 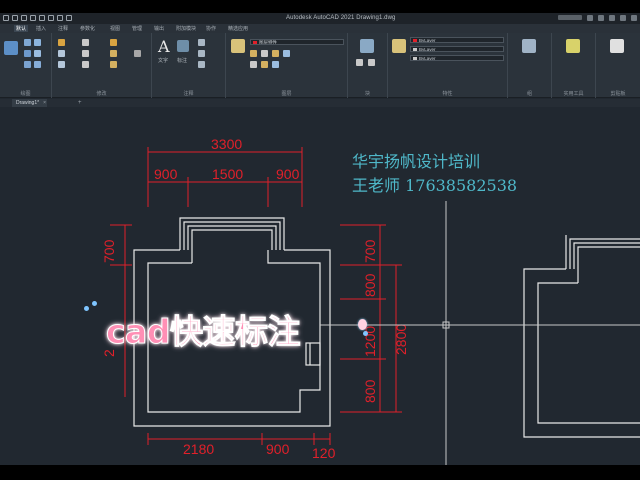 What do you see at coordinates (186, 28) in the screenshot?
I see `tab-addins: 附加模块` at bounding box center [186, 28].